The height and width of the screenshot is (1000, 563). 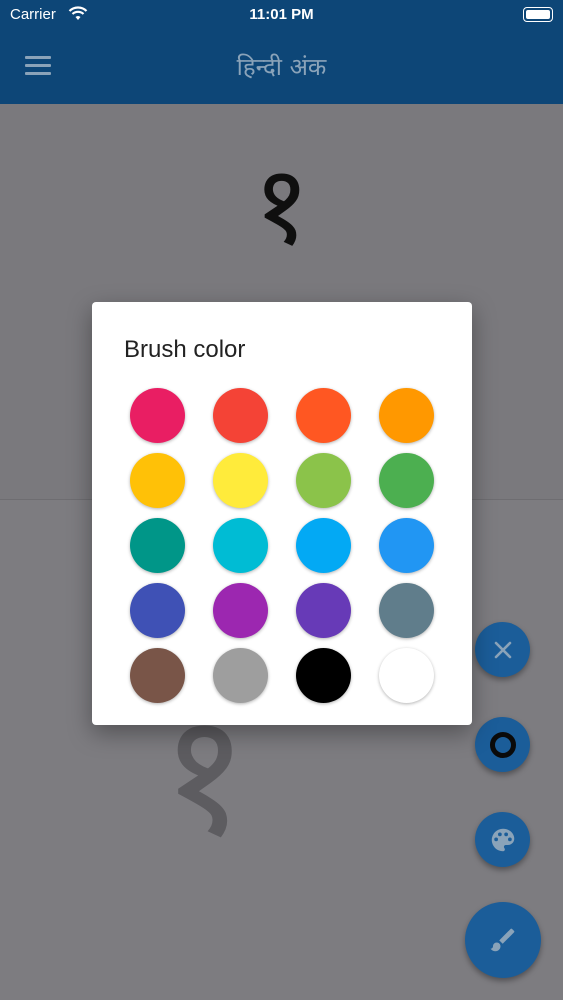 What do you see at coordinates (281, 205) in the screenshot?
I see `reference-digit: १` at bounding box center [281, 205].